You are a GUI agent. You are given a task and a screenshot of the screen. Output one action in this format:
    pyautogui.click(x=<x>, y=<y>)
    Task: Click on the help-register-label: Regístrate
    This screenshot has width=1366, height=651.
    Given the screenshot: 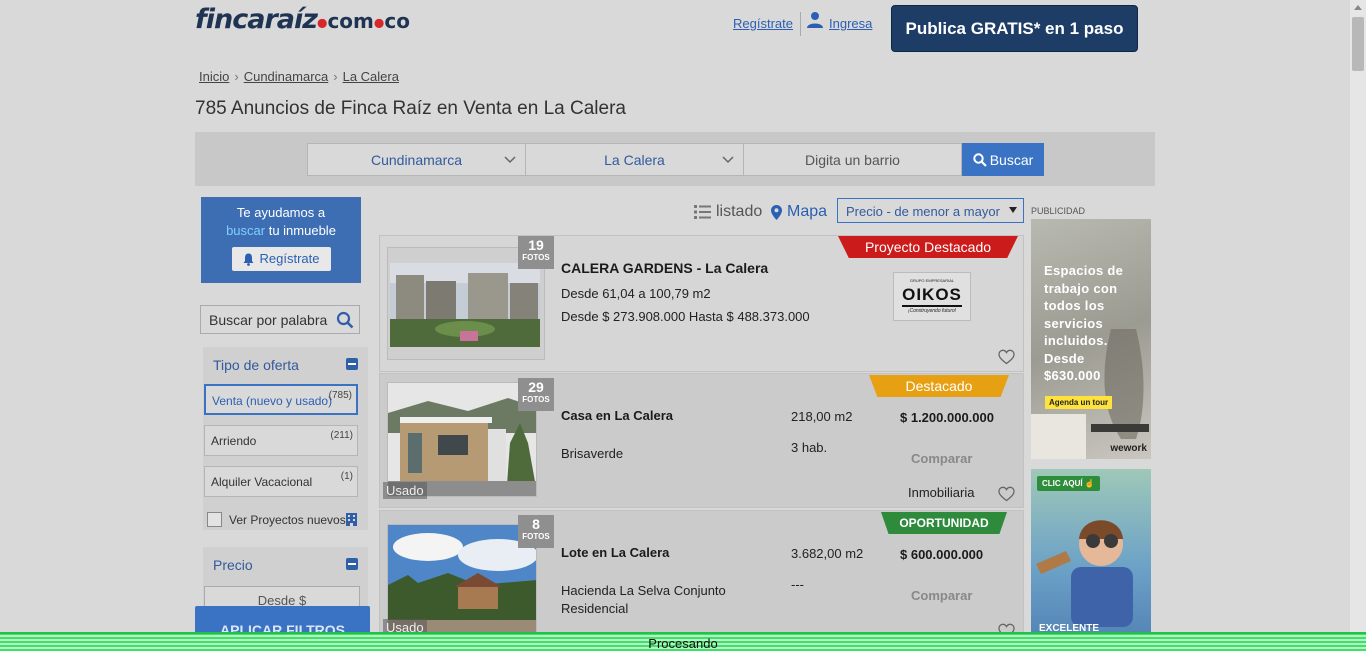 What is the action you would take?
    pyautogui.click(x=289, y=258)
    